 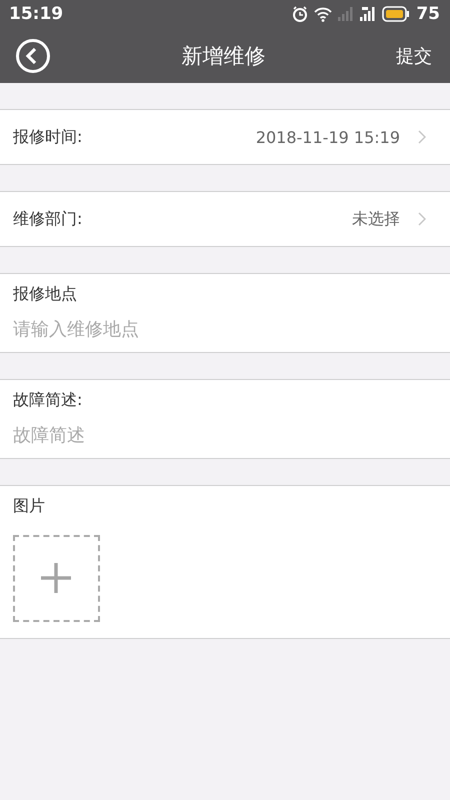 What do you see at coordinates (323, 14) in the screenshot?
I see `wifi-icon` at bounding box center [323, 14].